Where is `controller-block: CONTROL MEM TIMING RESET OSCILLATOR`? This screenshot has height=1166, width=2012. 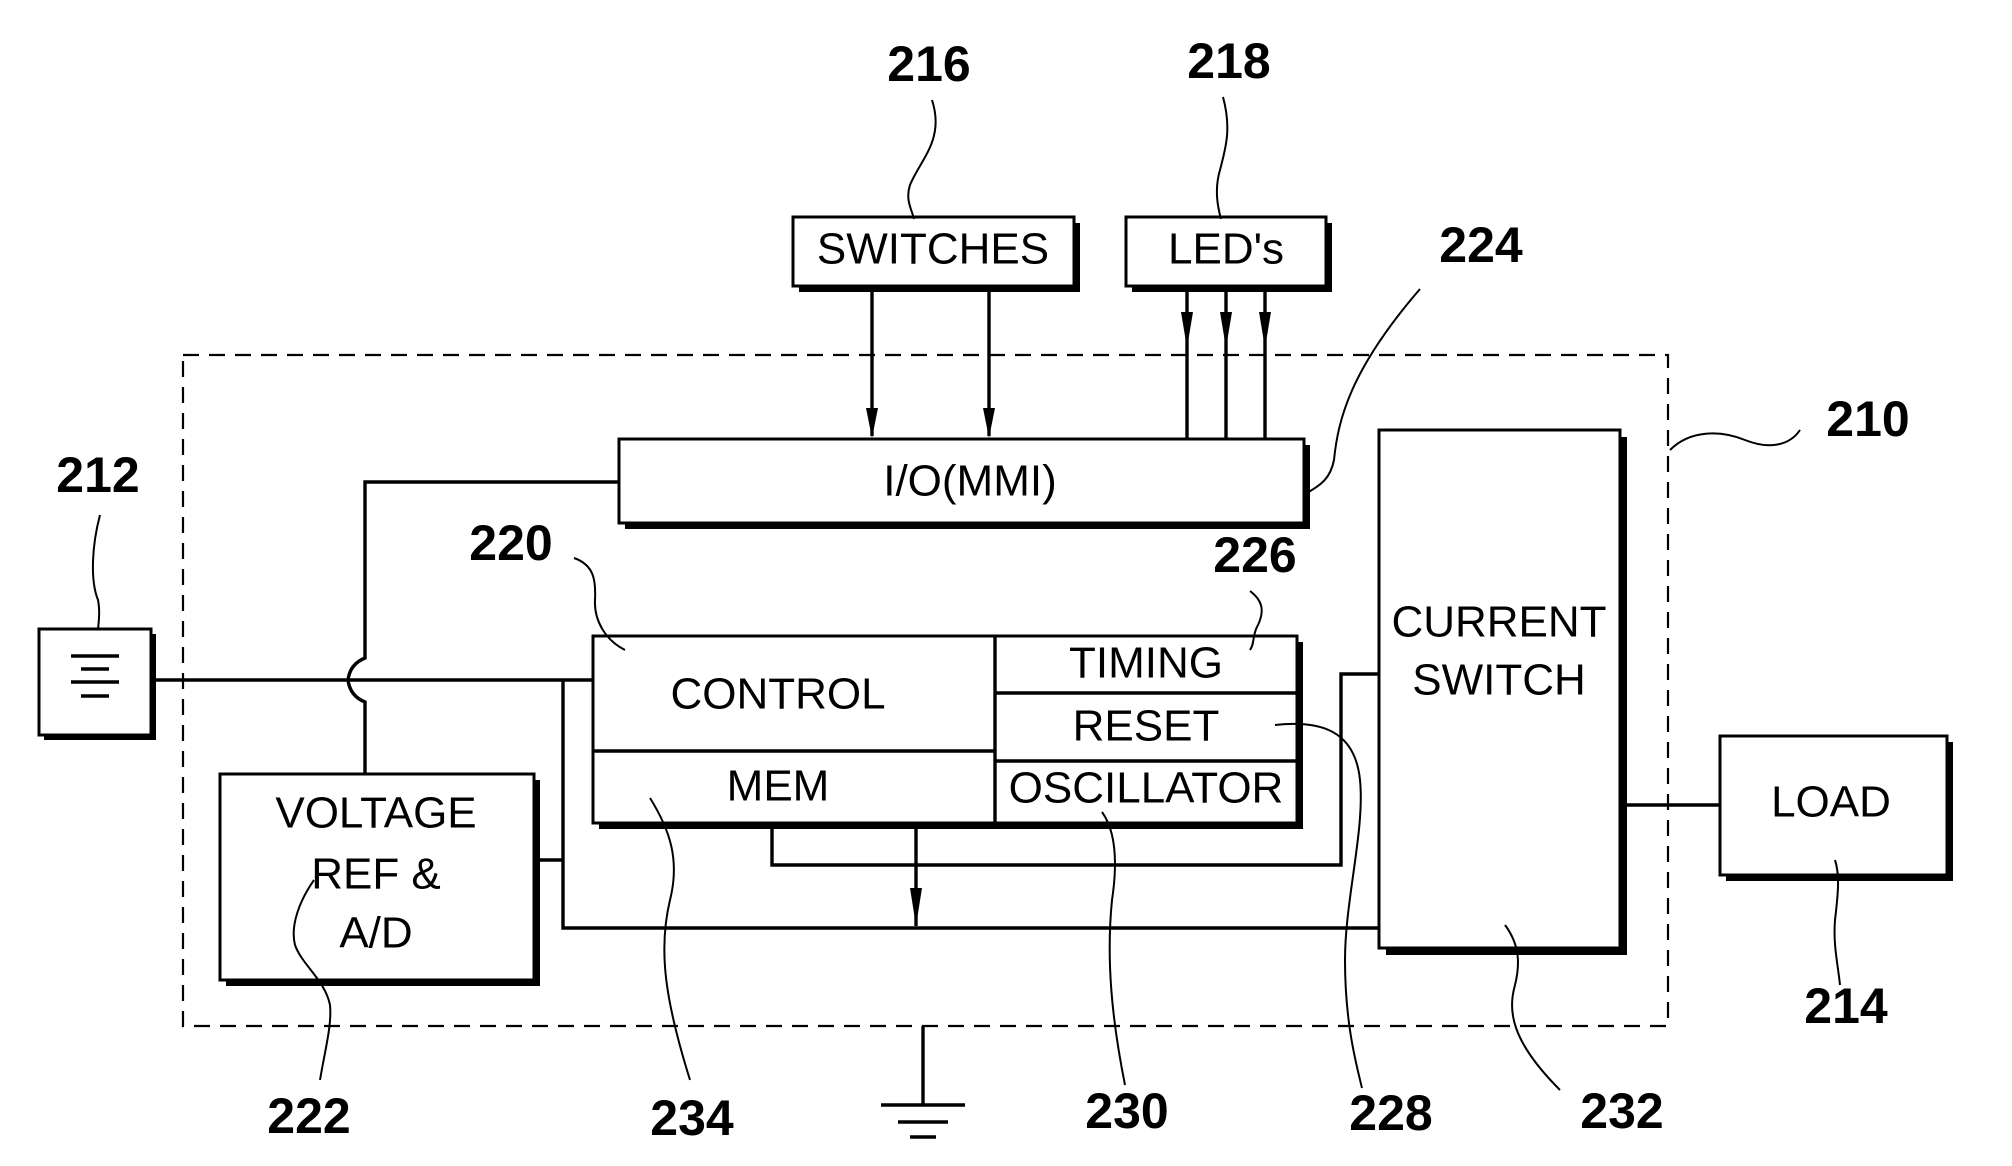 controller-block: CONTROL MEM TIMING RESET OSCILLATOR is located at coordinates (947, 731).